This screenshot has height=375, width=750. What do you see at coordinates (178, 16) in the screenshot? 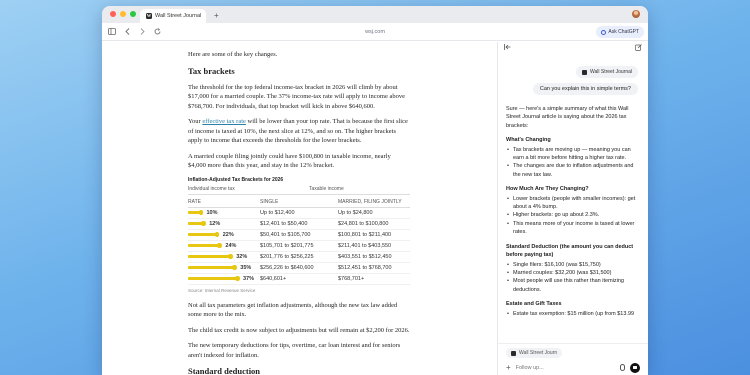
I see `tab-title: Wall Street Journal` at bounding box center [178, 16].